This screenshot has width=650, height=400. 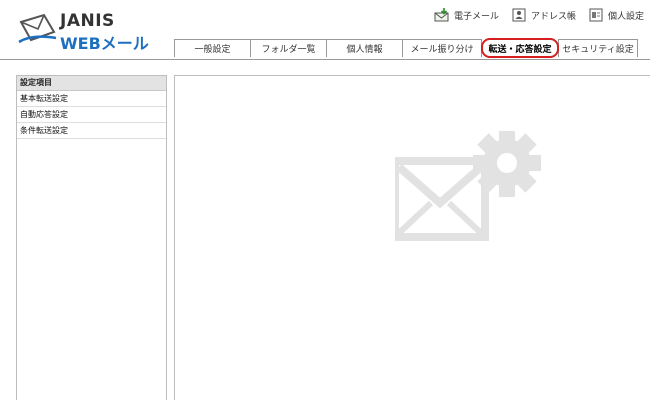 I want to click on sidebar-item-conditional-forward: 条件転送設定, so click(x=91, y=131).